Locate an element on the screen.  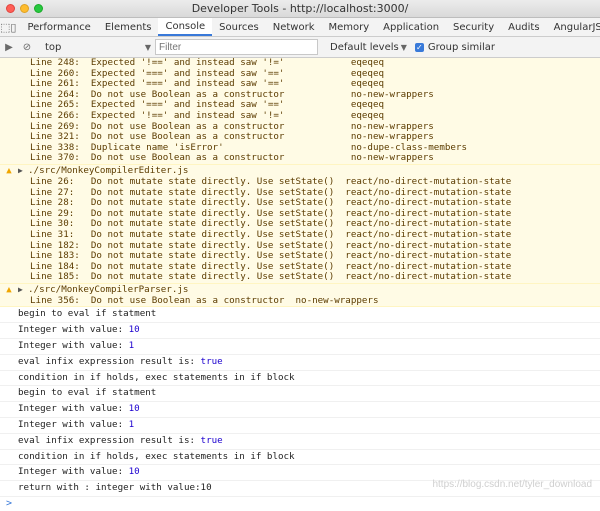
prompt-chevron-icon: > is located at coordinates (9, 503).